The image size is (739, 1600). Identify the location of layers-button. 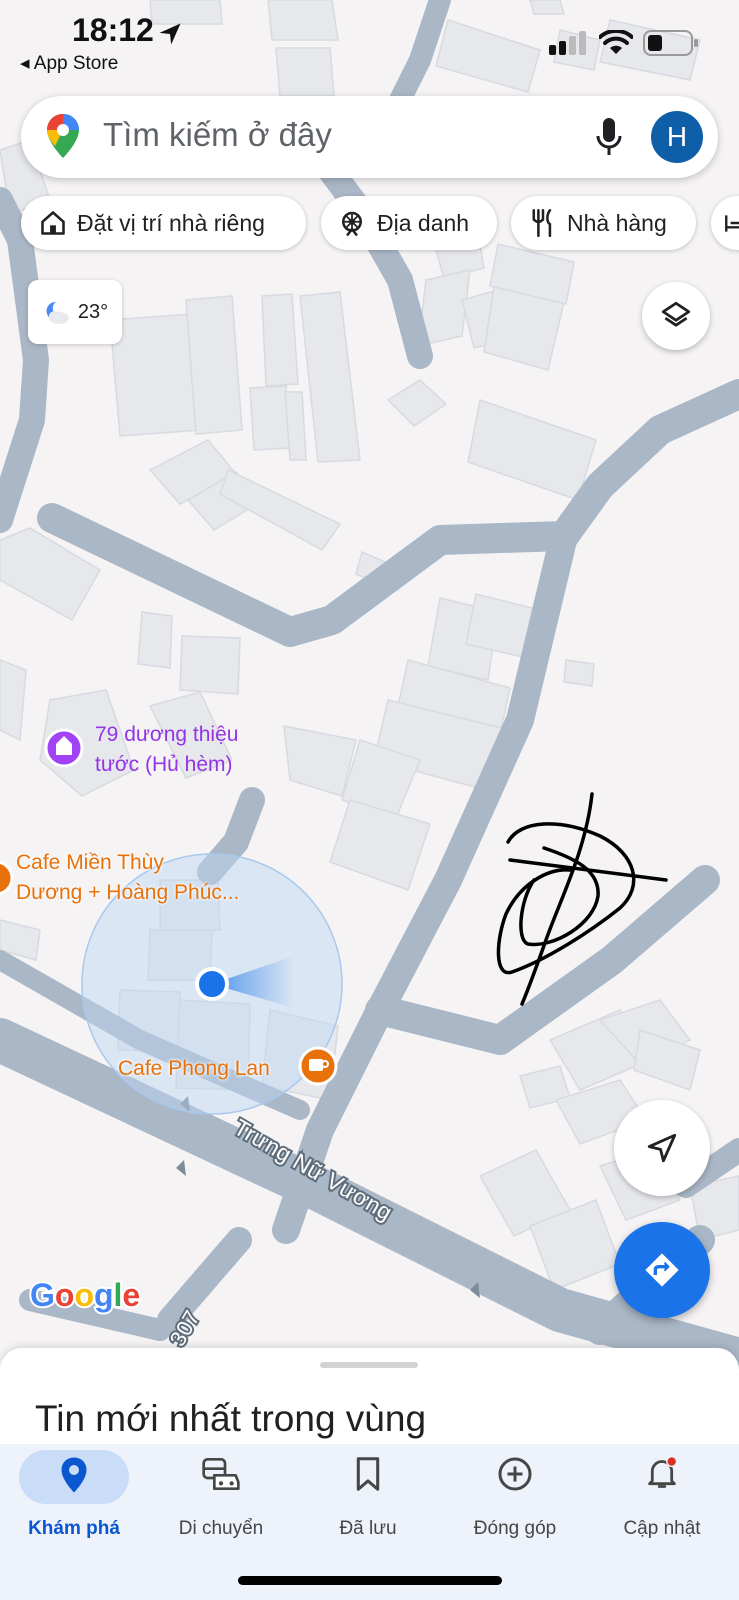
(676, 316).